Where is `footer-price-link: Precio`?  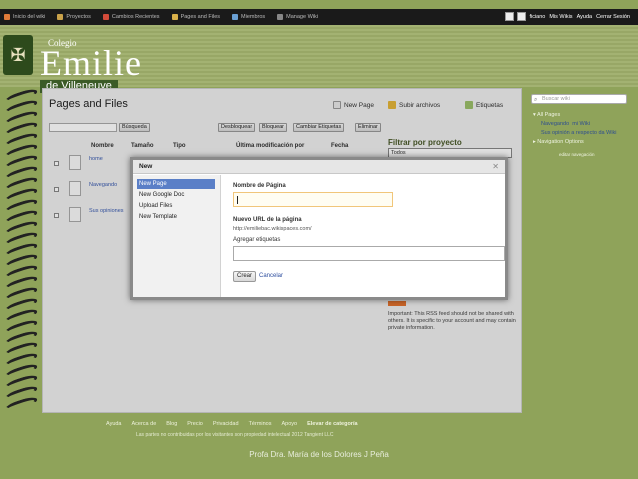 footer-price-link: Precio is located at coordinates (195, 424).